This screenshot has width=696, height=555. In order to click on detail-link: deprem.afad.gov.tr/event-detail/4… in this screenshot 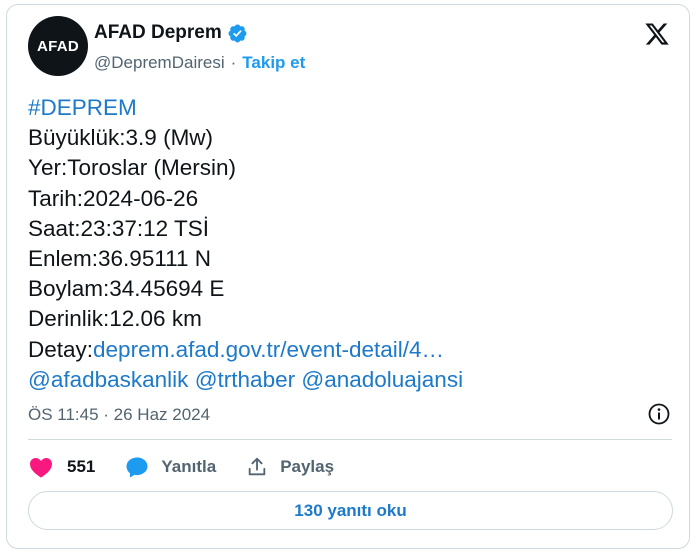, I will do `click(268, 349)`.